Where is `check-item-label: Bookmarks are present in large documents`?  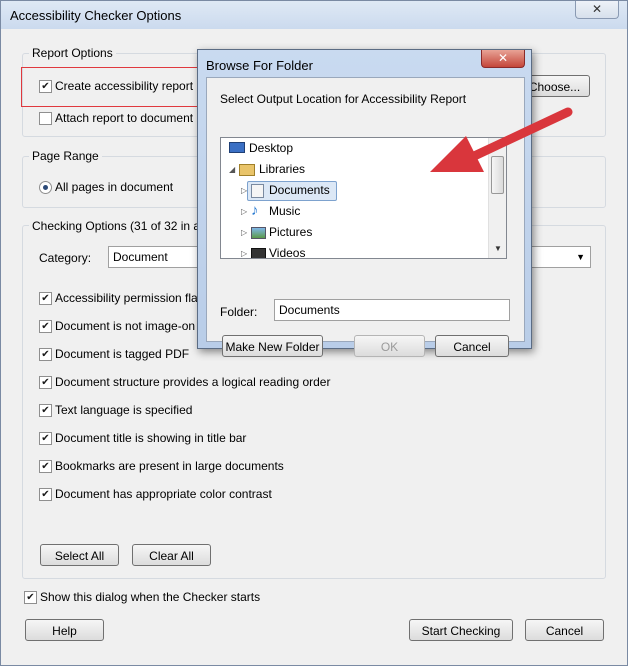
check-item-label: Bookmarks are present in large documents is located at coordinates (169, 466).